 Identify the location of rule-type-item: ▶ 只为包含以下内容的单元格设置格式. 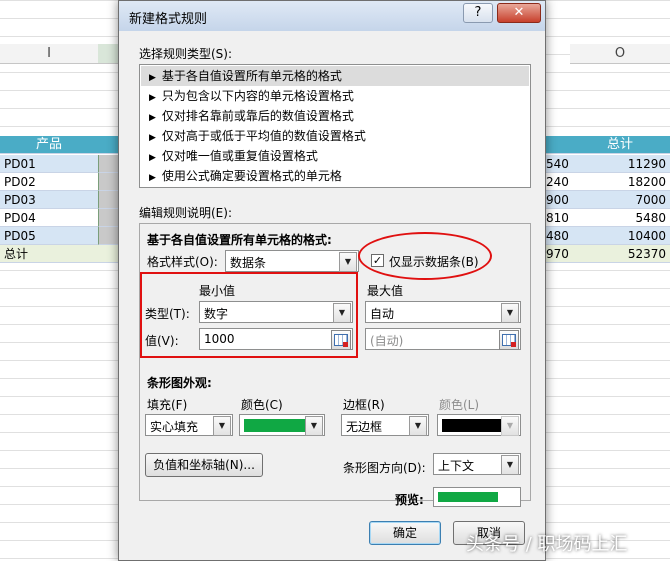
(335, 96).